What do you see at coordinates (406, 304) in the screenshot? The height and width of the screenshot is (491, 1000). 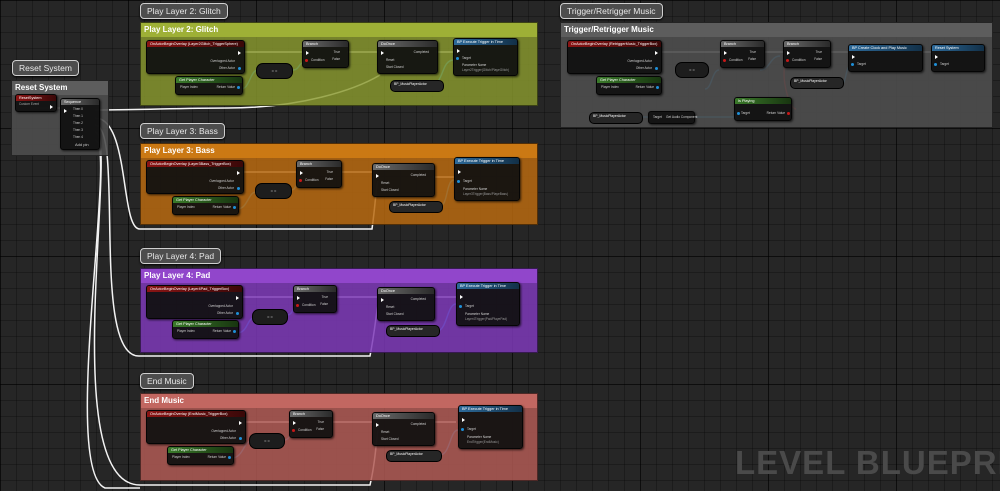 I see `pad-doonce-node: DoOnce Completed Reset Start Closed` at bounding box center [406, 304].